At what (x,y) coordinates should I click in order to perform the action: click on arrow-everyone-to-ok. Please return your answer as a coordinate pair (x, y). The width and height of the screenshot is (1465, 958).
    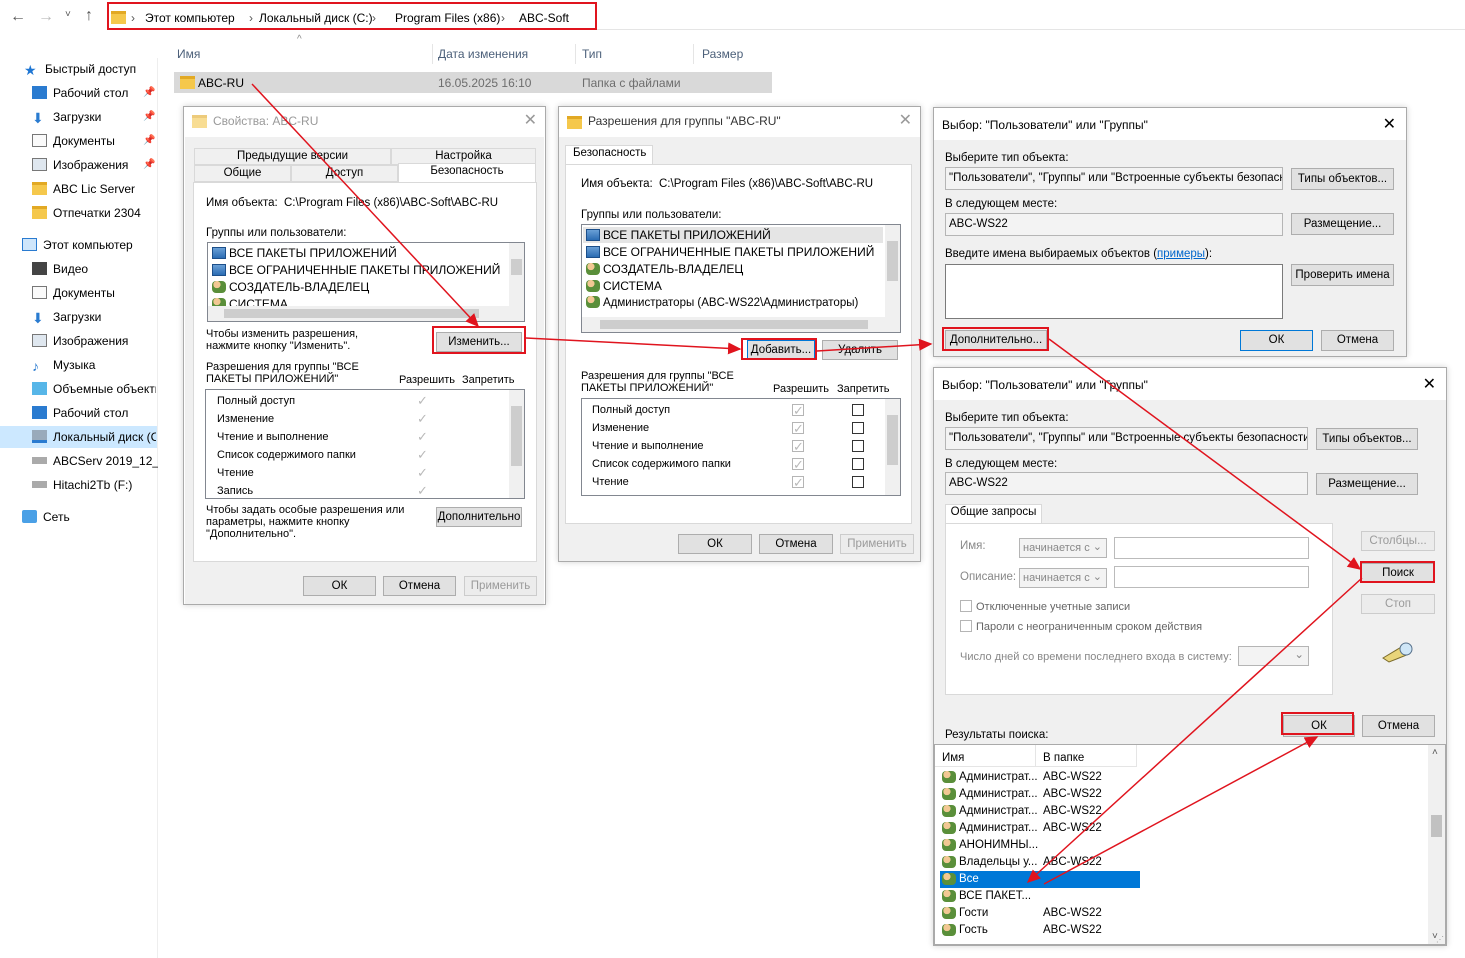
    Looking at the image, I should click on (1181, 810).